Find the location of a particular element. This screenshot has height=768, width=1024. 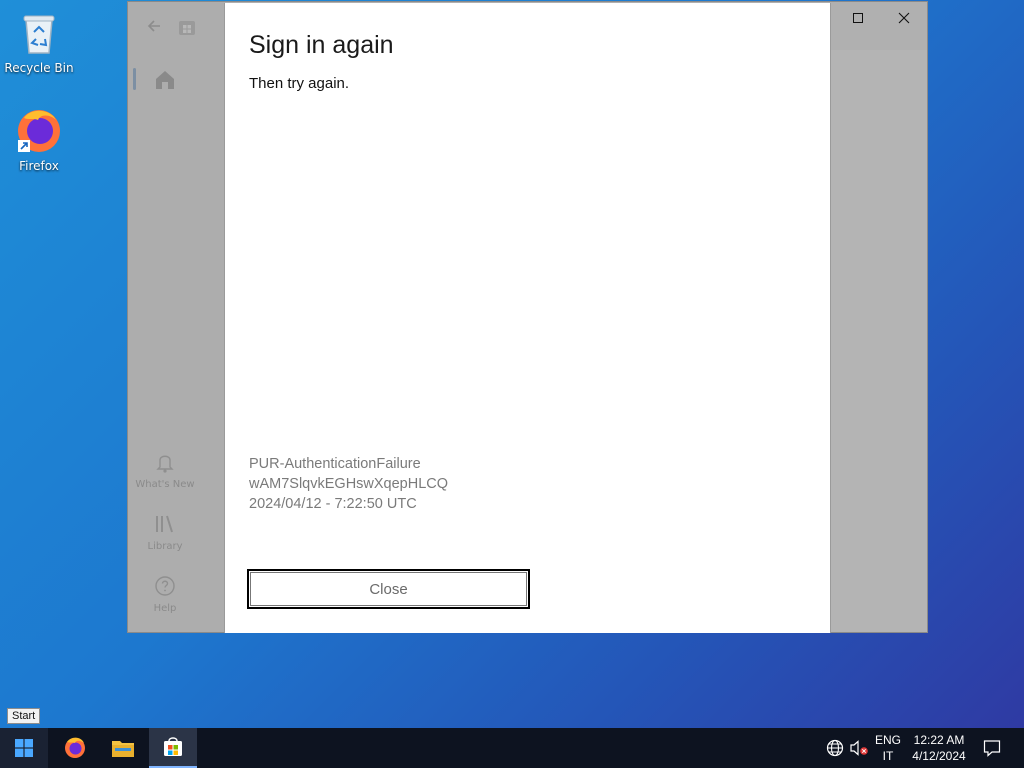

whats-new-label: What's New is located at coordinates (165, 484).